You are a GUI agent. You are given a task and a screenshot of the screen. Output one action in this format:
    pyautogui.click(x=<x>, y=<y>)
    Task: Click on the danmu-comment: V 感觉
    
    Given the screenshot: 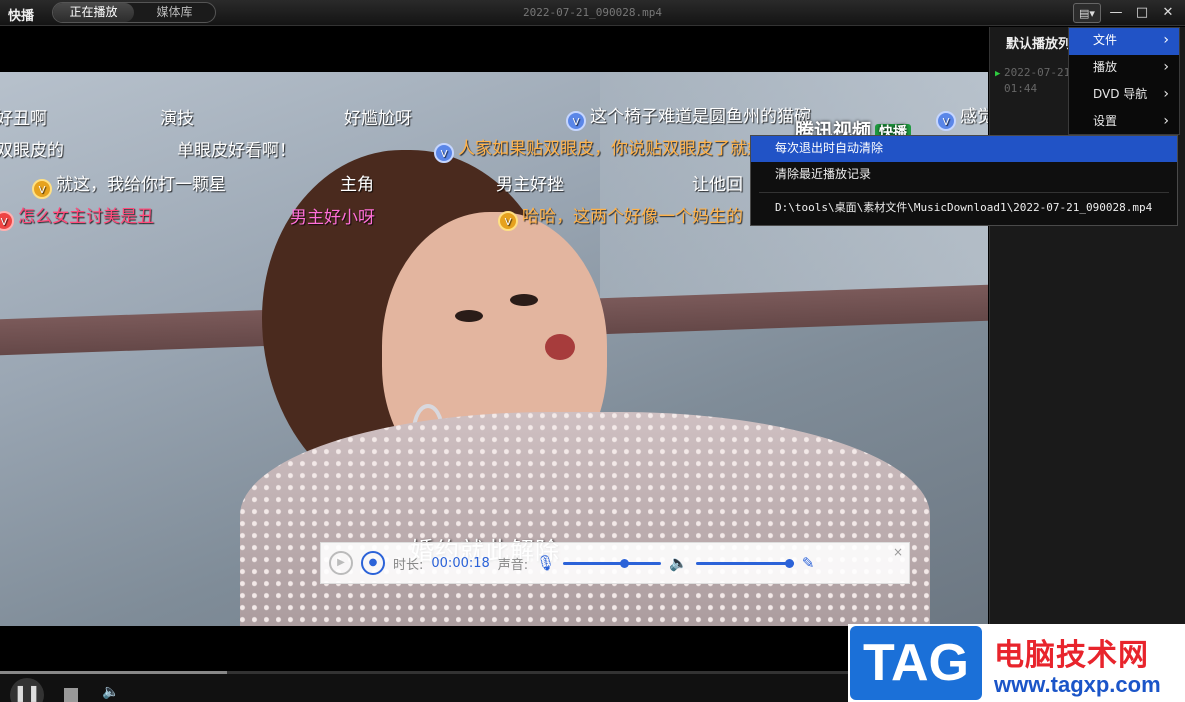 What is the action you would take?
    pyautogui.click(x=962, y=116)
    